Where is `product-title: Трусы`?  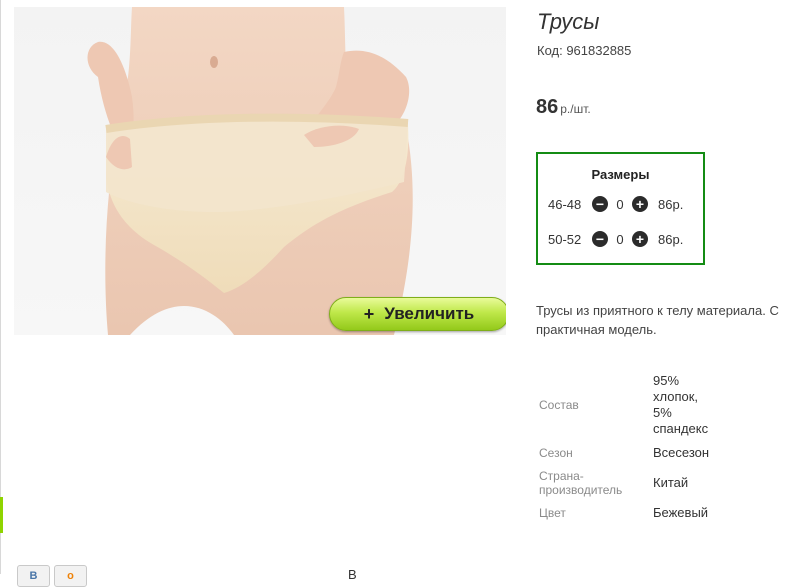
product-title: Трусы is located at coordinates (568, 21).